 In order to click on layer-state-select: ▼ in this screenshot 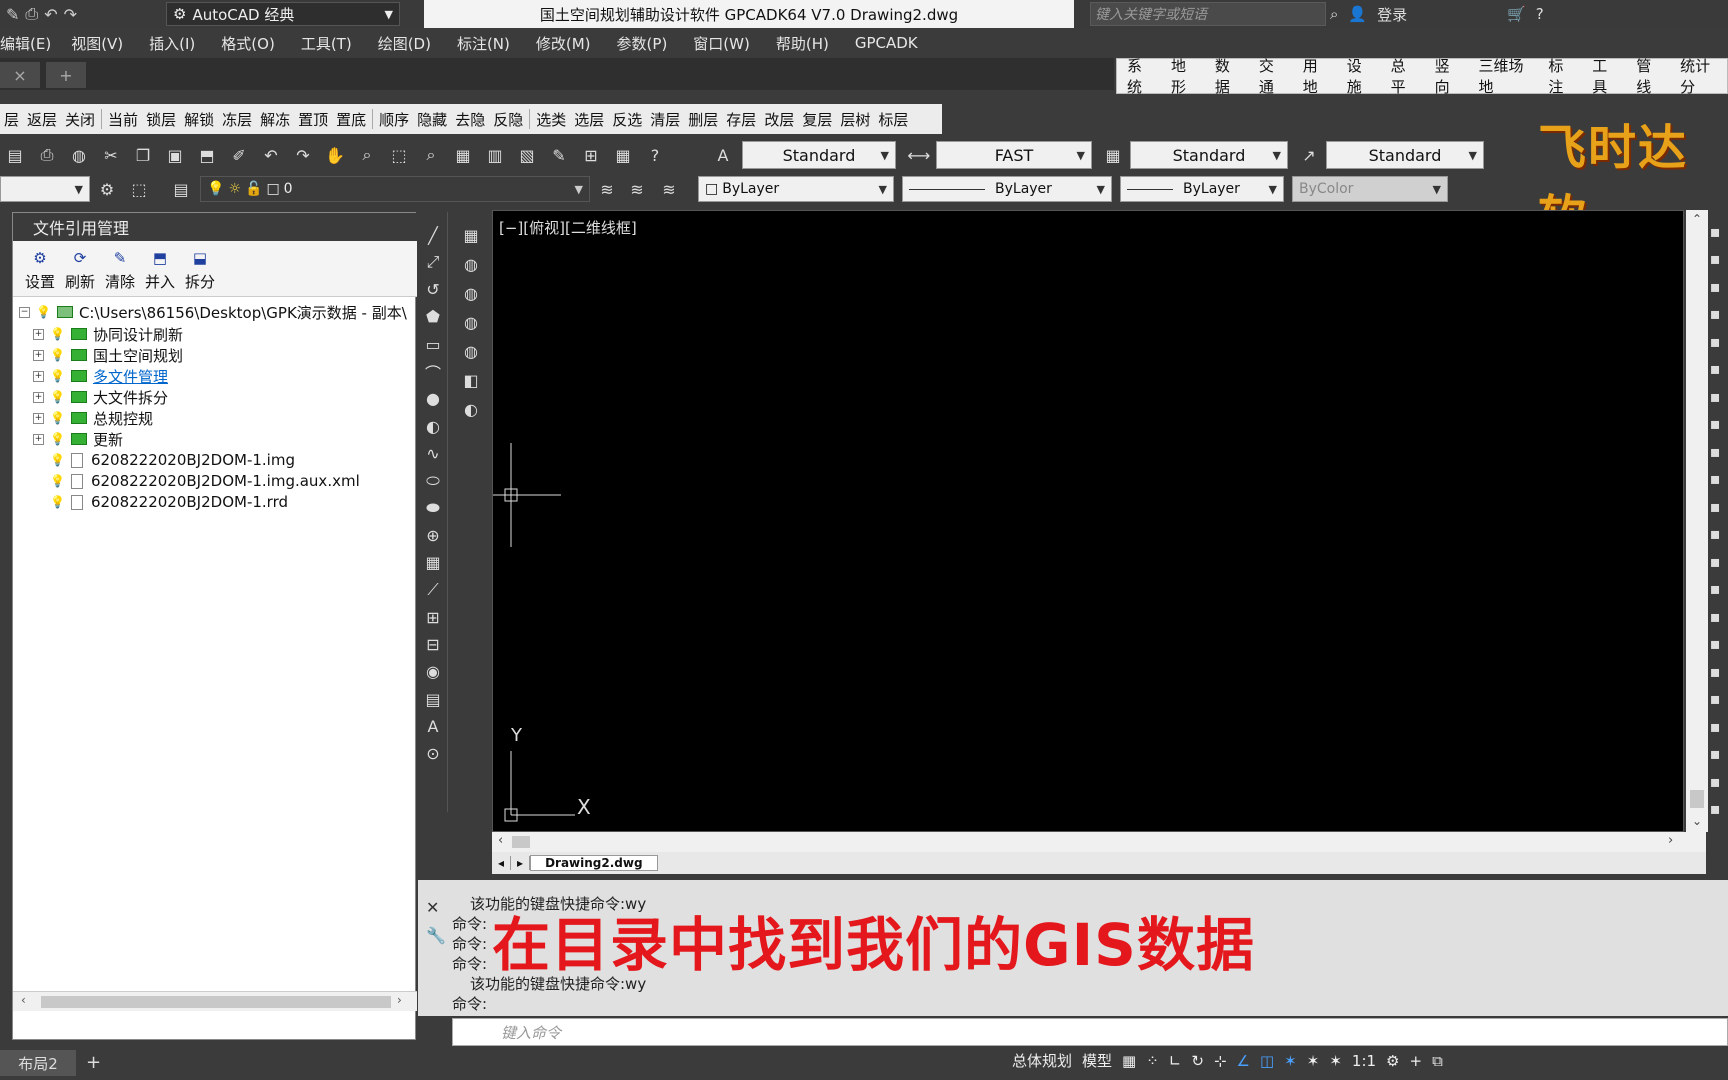, I will do `click(45, 189)`.